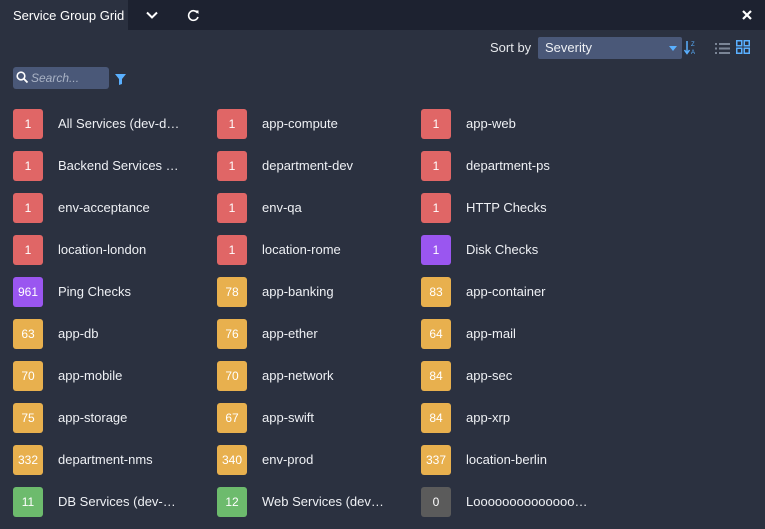 The image size is (765, 529). What do you see at coordinates (28, 292) in the screenshot?
I see `count-badge: 961` at bounding box center [28, 292].